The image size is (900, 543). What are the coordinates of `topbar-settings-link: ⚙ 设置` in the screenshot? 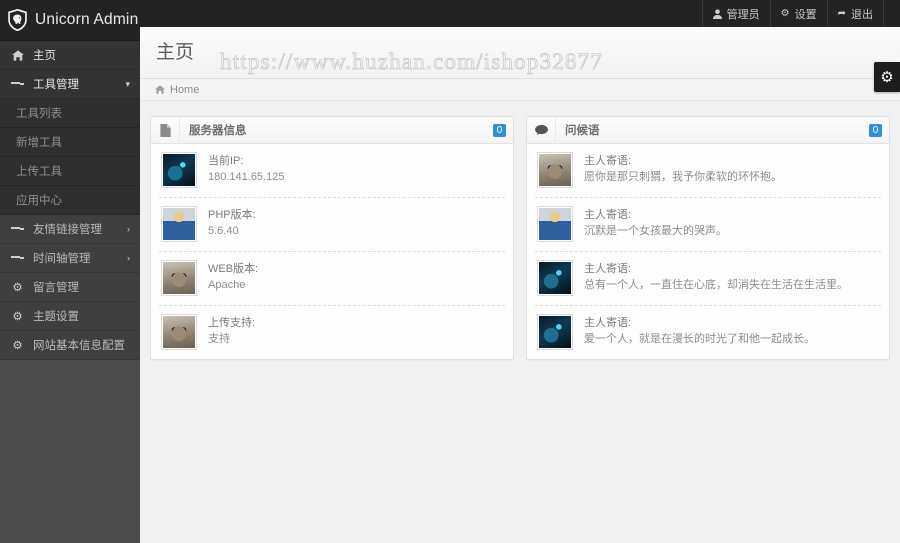 It's located at (798, 13).